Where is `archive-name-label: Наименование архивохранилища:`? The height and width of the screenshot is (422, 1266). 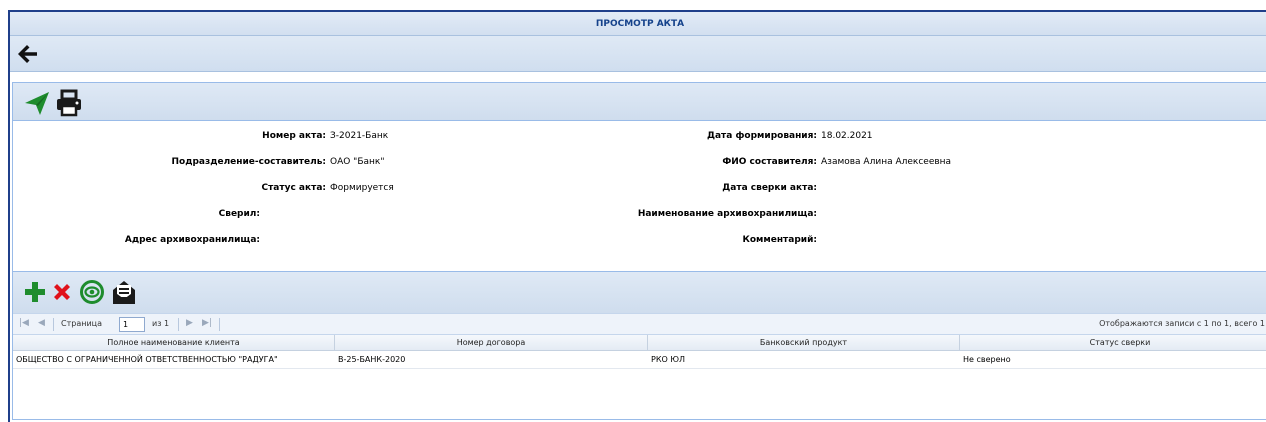
archive-name-label: Наименование архивохранилища: is located at coordinates (727, 214).